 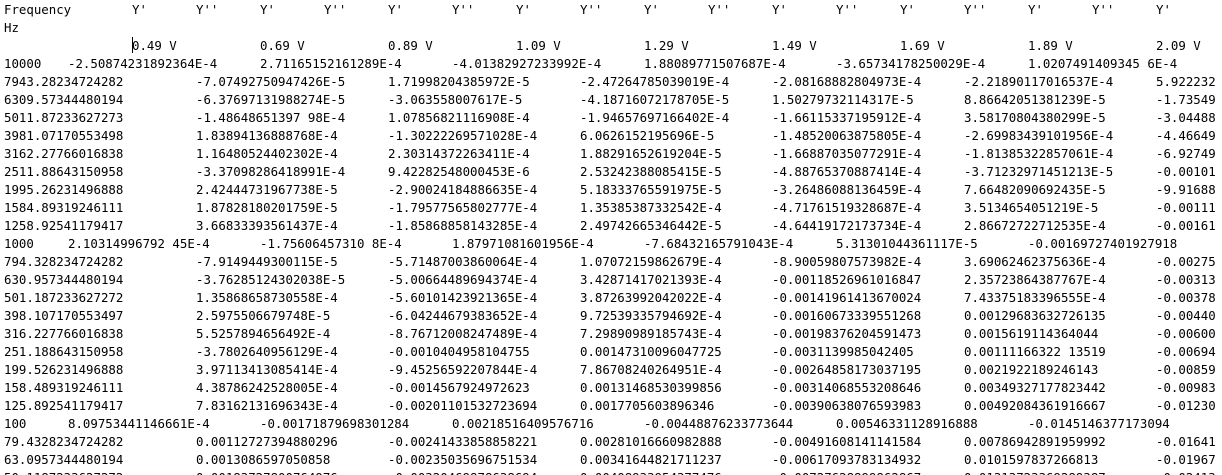 What do you see at coordinates (651, 225) in the screenshot?
I see `value-cell: 2.49742665346442E-5` at bounding box center [651, 225].